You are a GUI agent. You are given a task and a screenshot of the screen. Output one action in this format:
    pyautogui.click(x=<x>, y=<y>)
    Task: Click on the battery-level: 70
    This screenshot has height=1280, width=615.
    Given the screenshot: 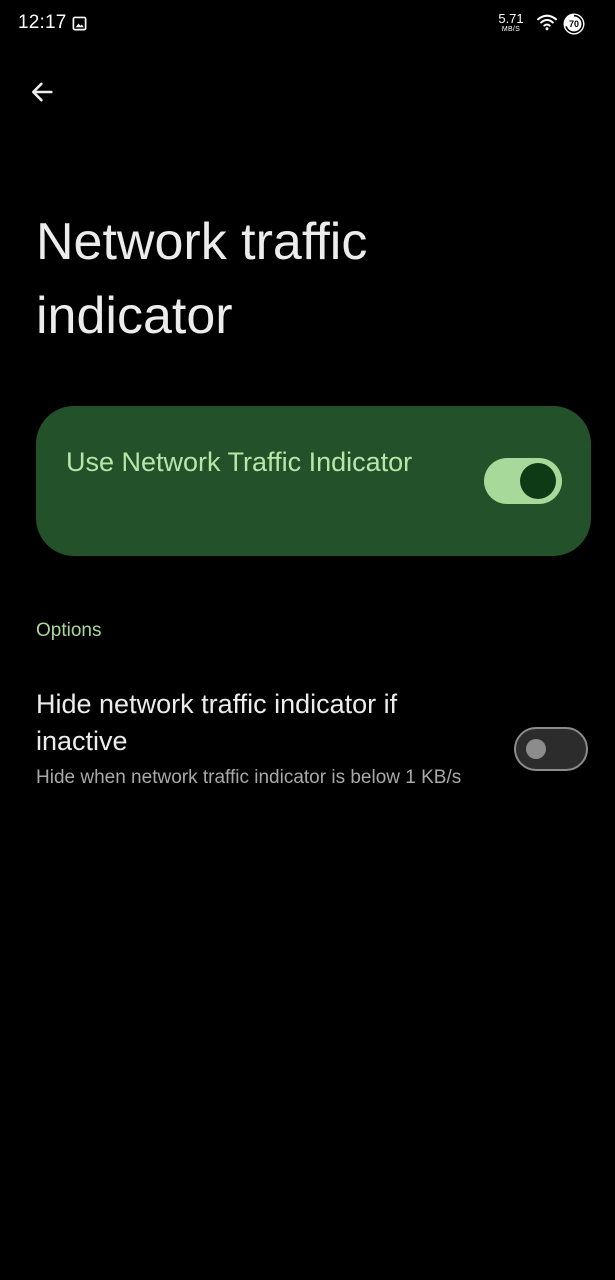 What is the action you would take?
    pyautogui.click(x=573, y=24)
    